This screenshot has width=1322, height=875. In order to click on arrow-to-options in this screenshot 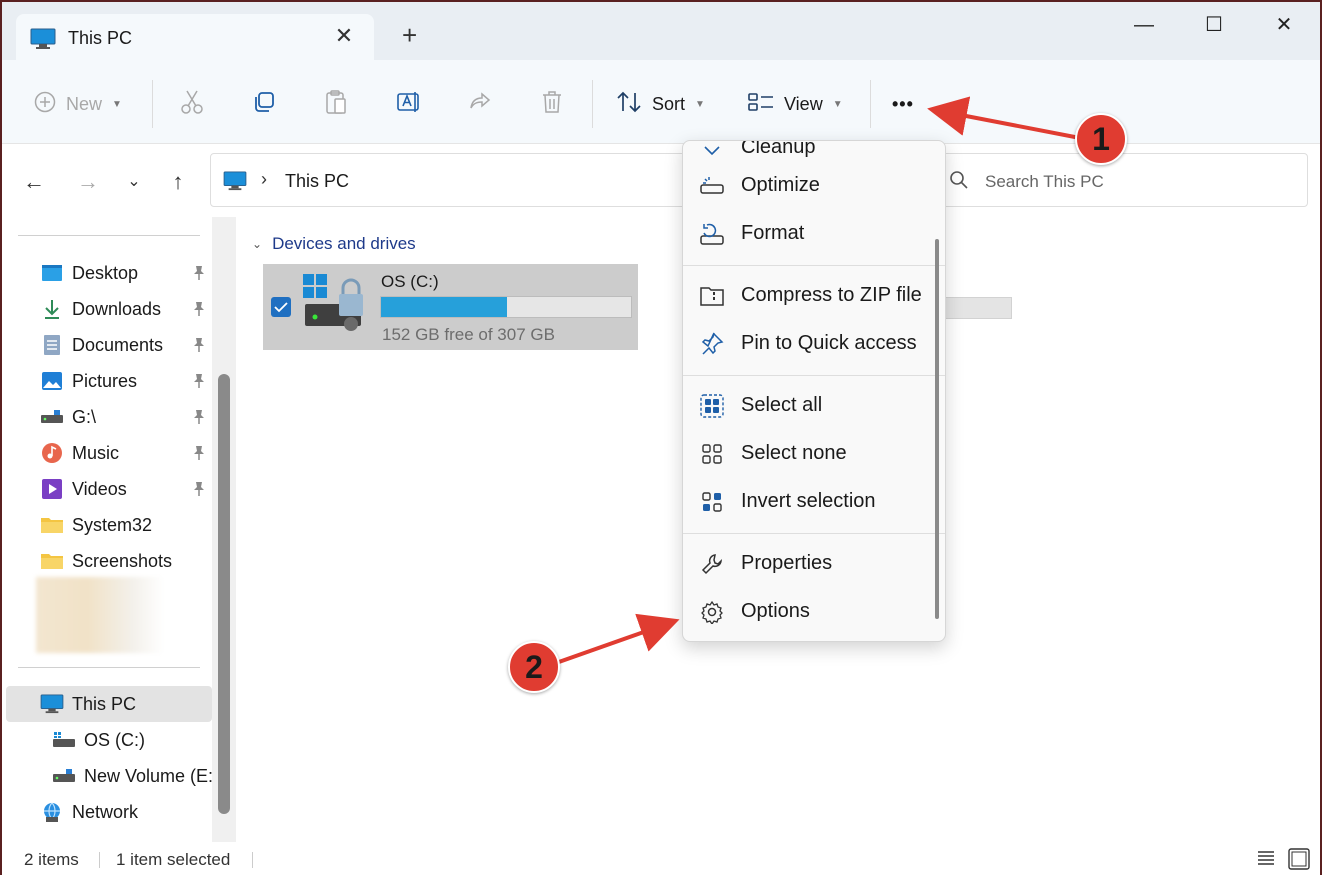, I will do `click(617, 639)`.